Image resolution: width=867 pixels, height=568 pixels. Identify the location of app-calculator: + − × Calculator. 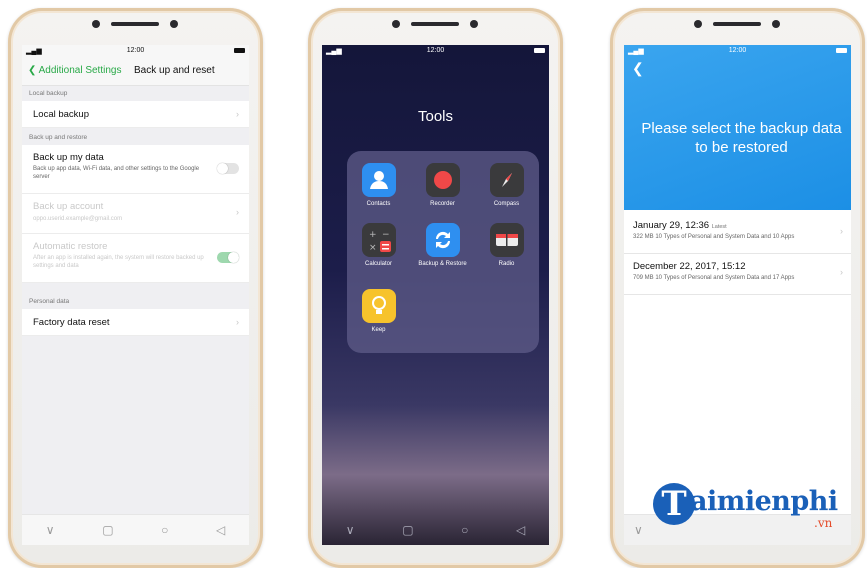
(378, 245).